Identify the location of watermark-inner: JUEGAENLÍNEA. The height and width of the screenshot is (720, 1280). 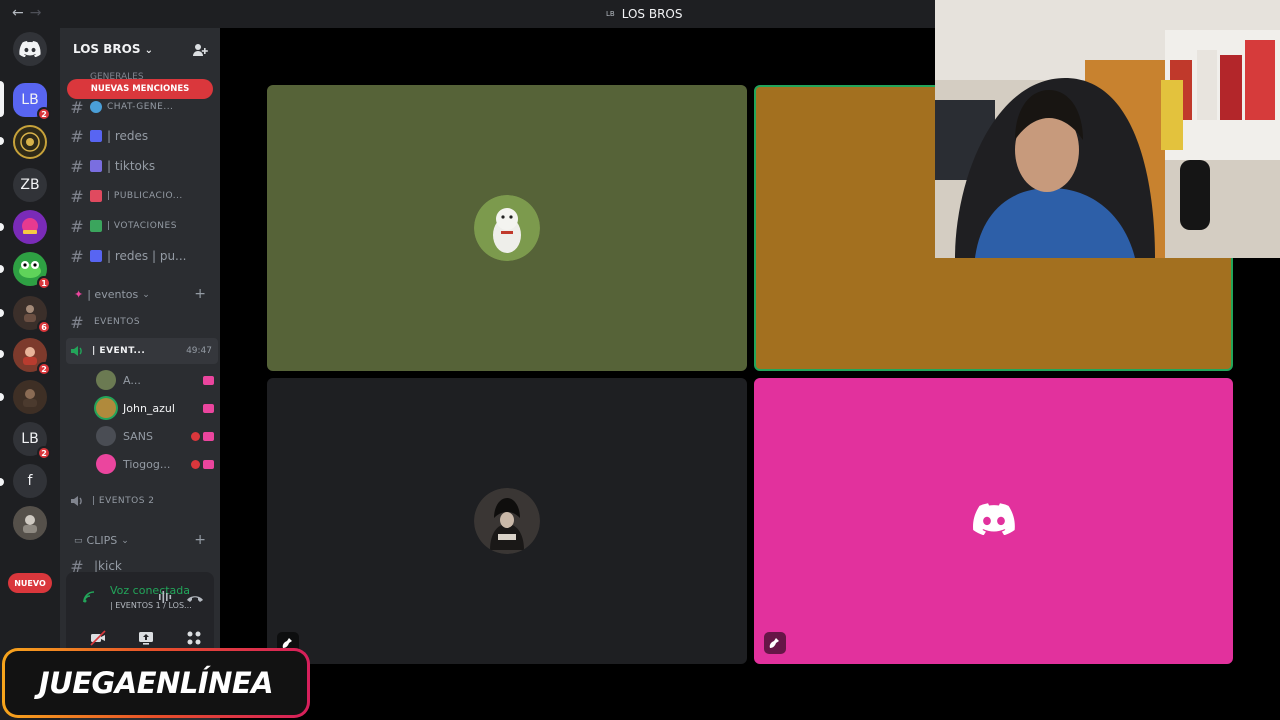
(156, 683).